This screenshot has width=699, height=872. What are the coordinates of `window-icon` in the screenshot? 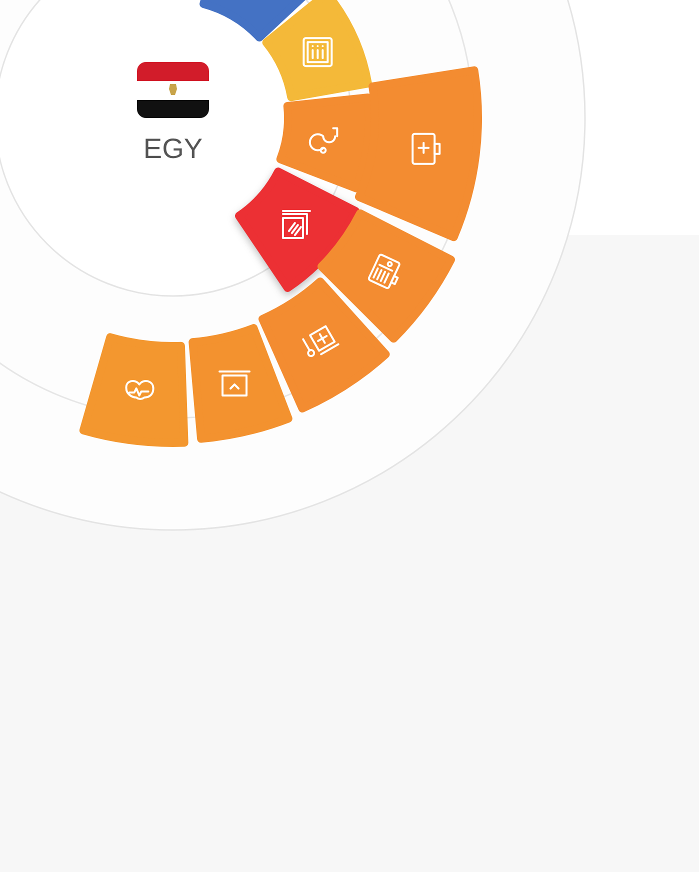 It's located at (234, 383).